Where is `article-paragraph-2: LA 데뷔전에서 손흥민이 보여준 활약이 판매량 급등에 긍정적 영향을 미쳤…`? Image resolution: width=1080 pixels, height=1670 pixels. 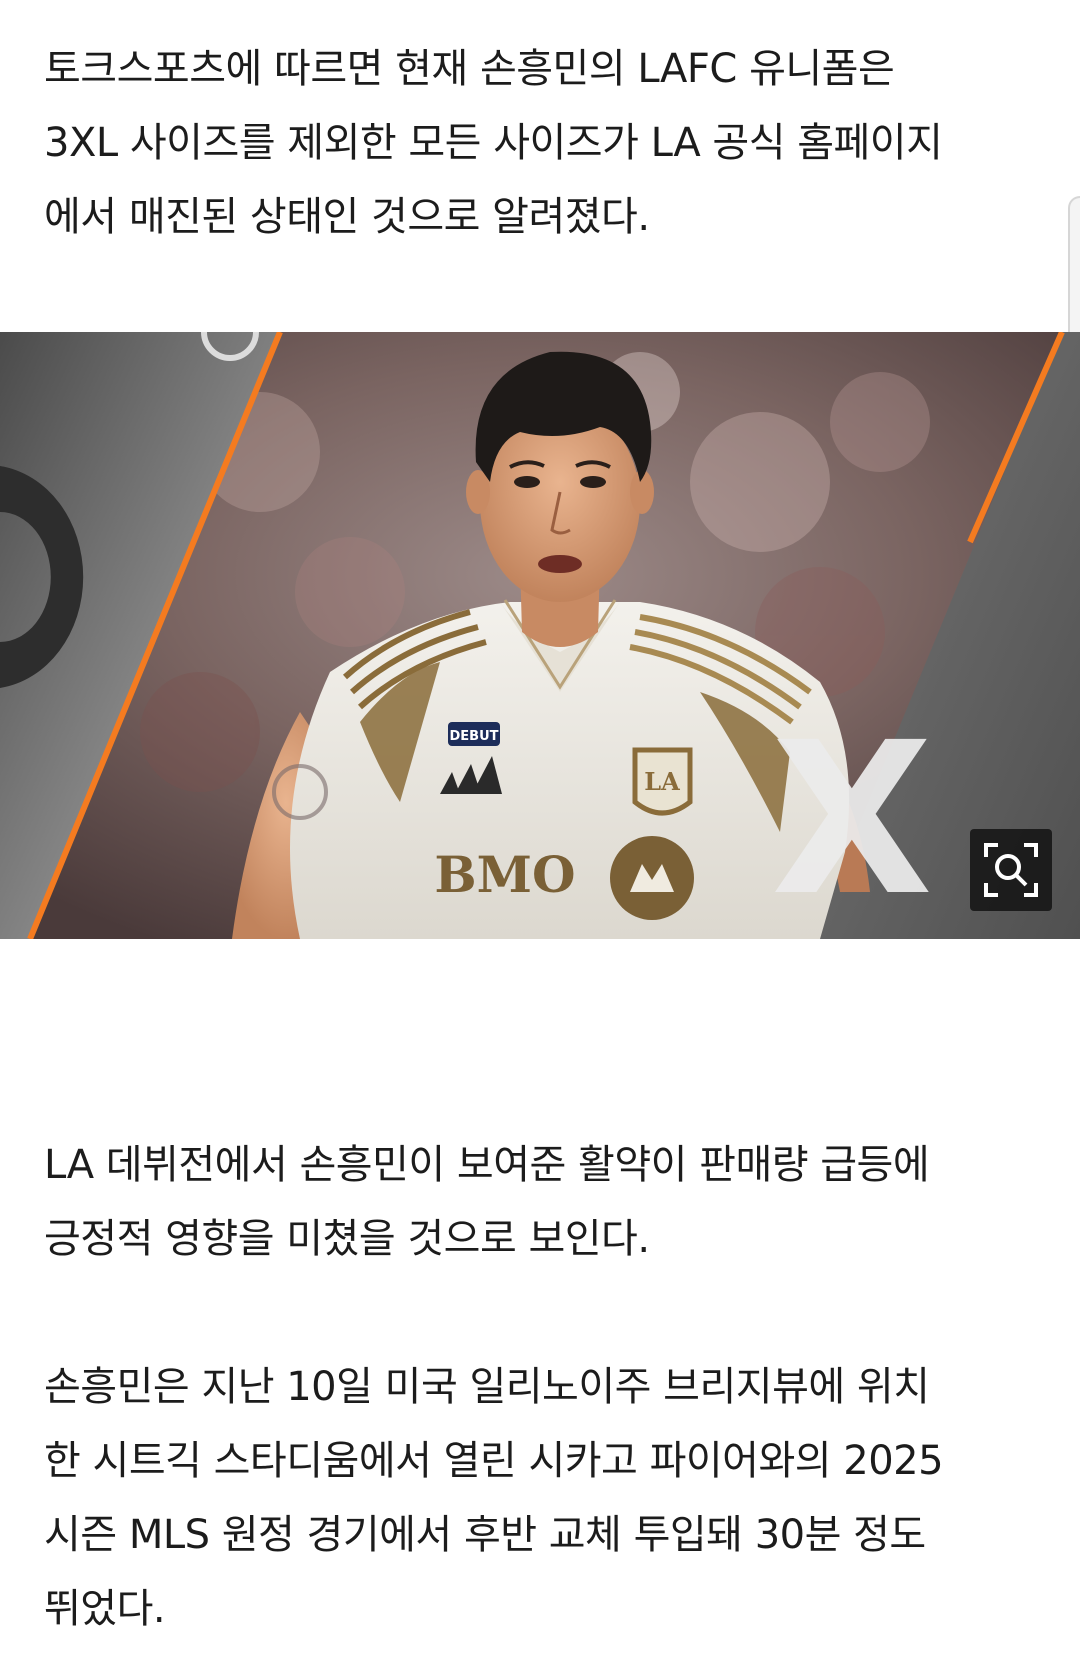
article-paragraph-2: LA 데뷔전에서 손흥민이 보여준 활약이 판매량 급등에 긍정적 영향을 미쳤… is located at coordinates (544, 1202).